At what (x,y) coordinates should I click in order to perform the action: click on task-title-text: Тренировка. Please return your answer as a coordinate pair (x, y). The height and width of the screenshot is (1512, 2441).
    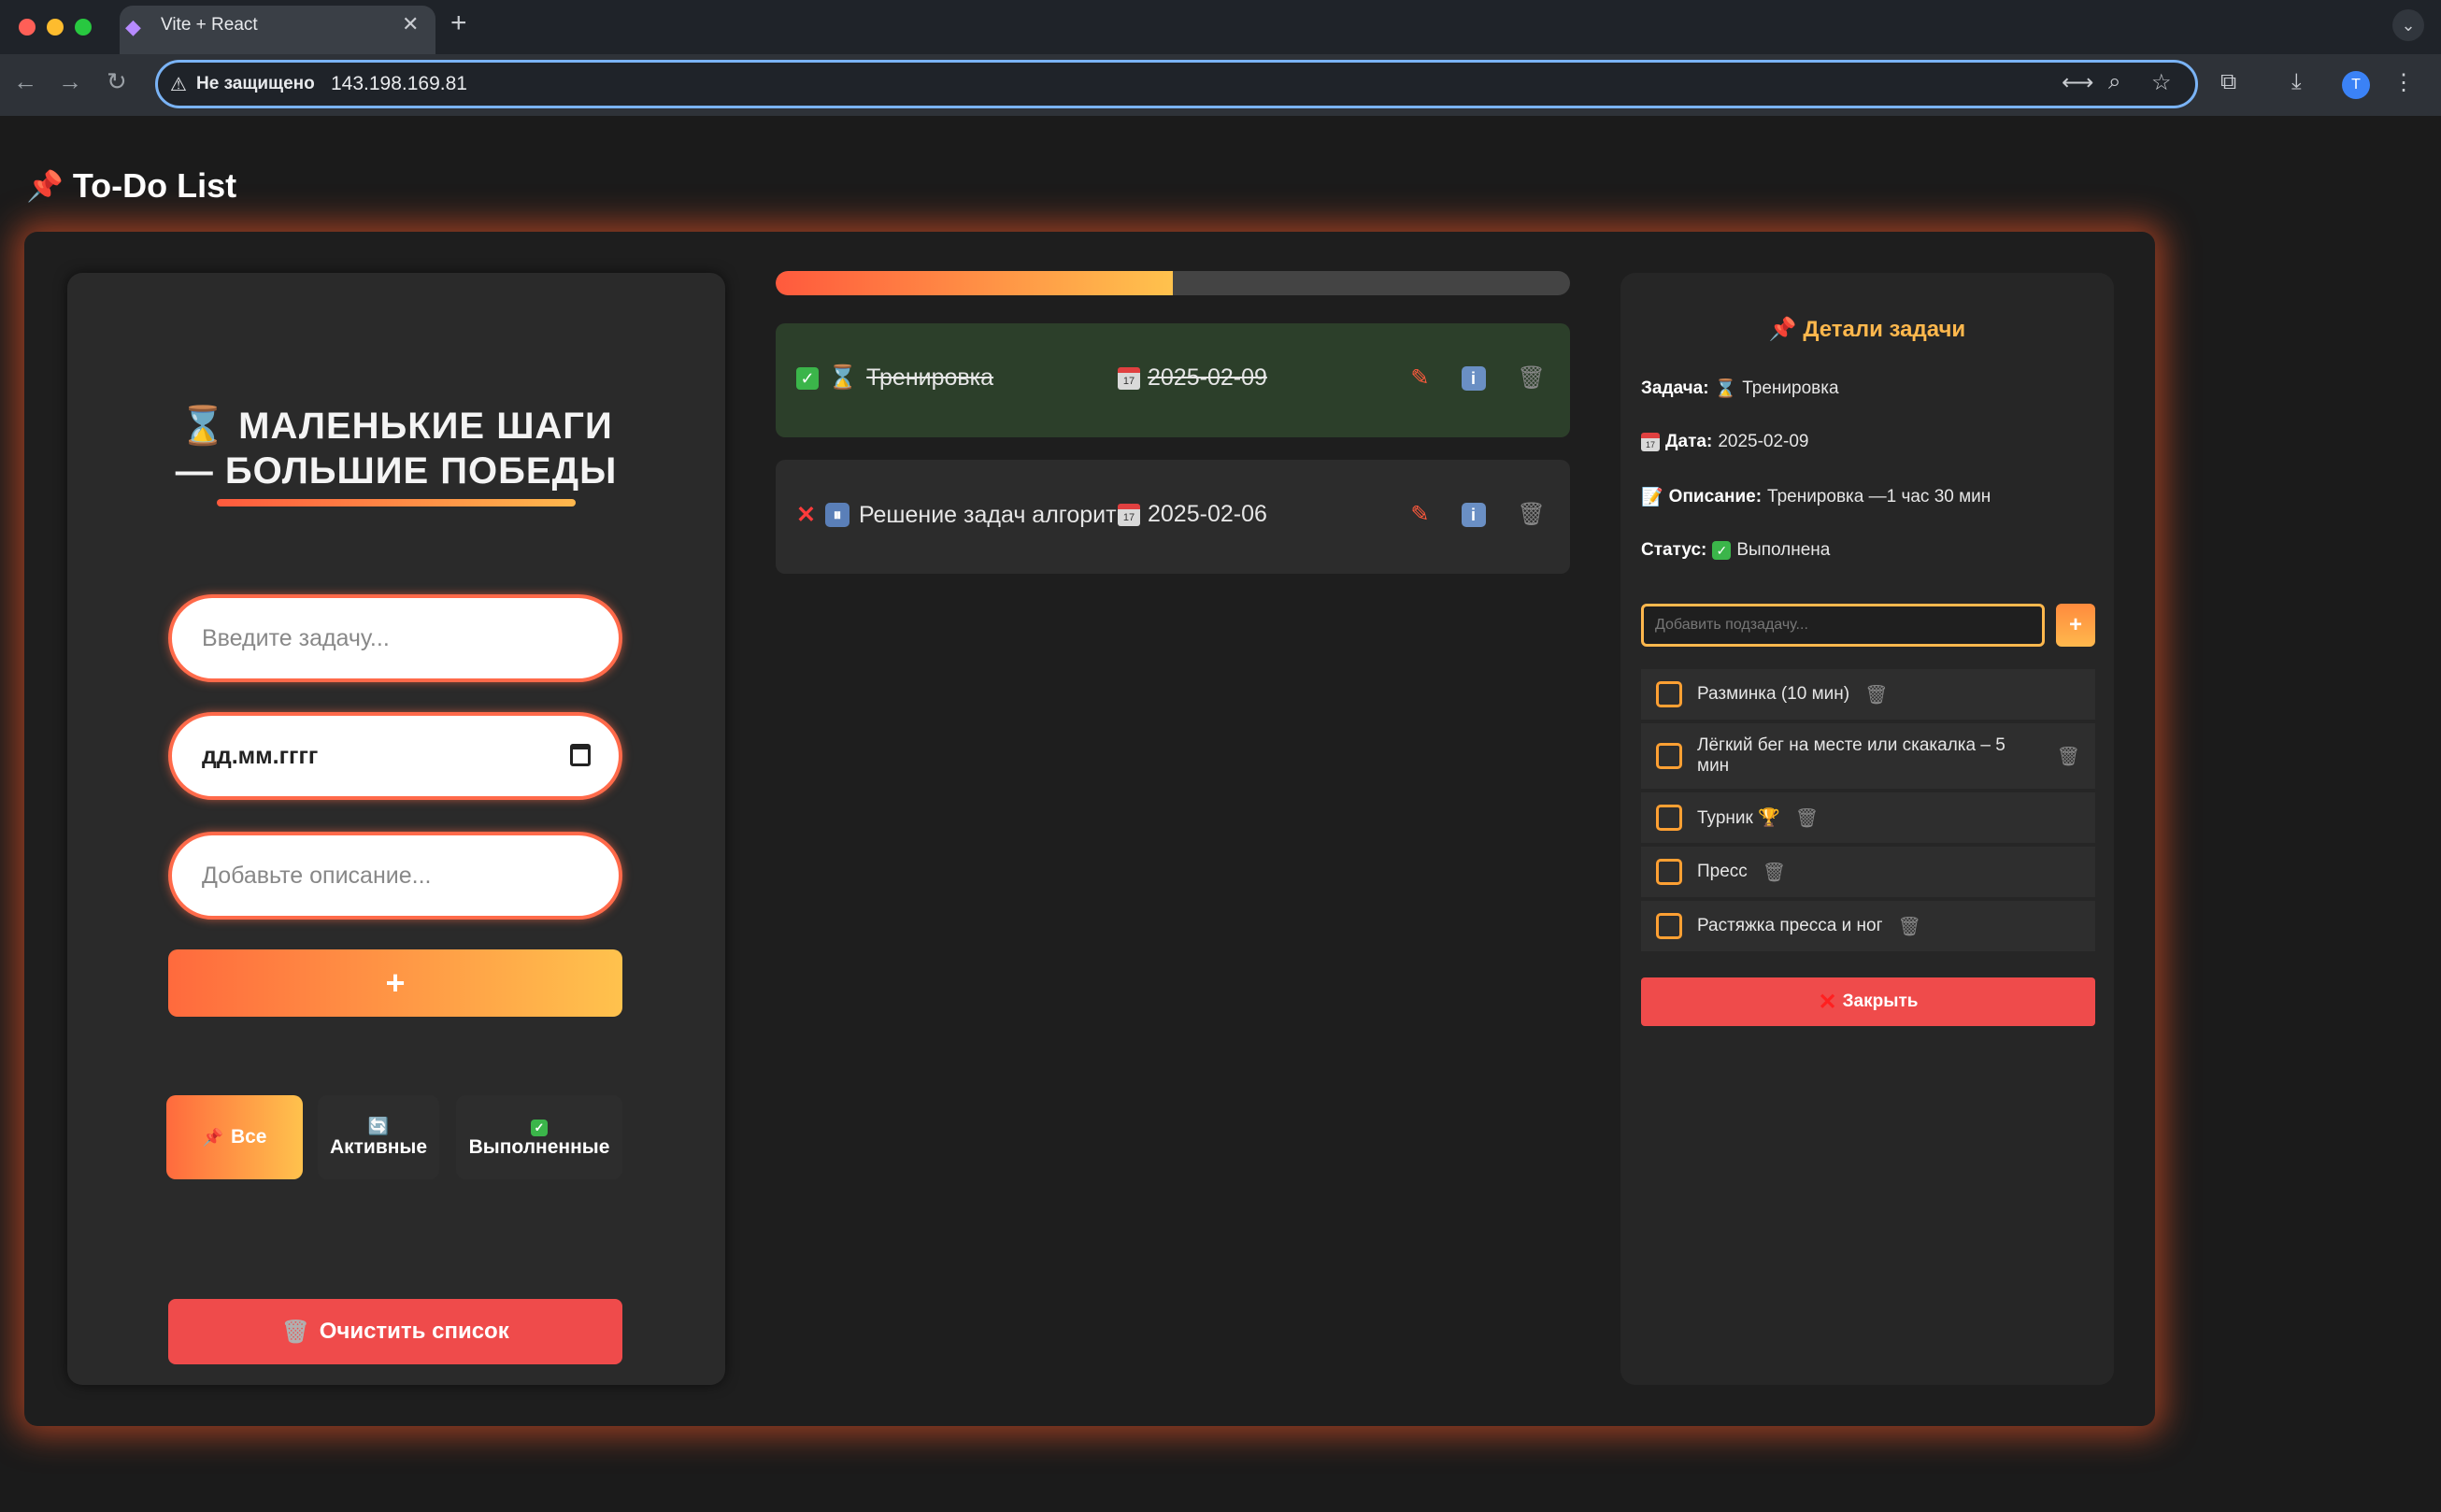
    Looking at the image, I should click on (930, 377).